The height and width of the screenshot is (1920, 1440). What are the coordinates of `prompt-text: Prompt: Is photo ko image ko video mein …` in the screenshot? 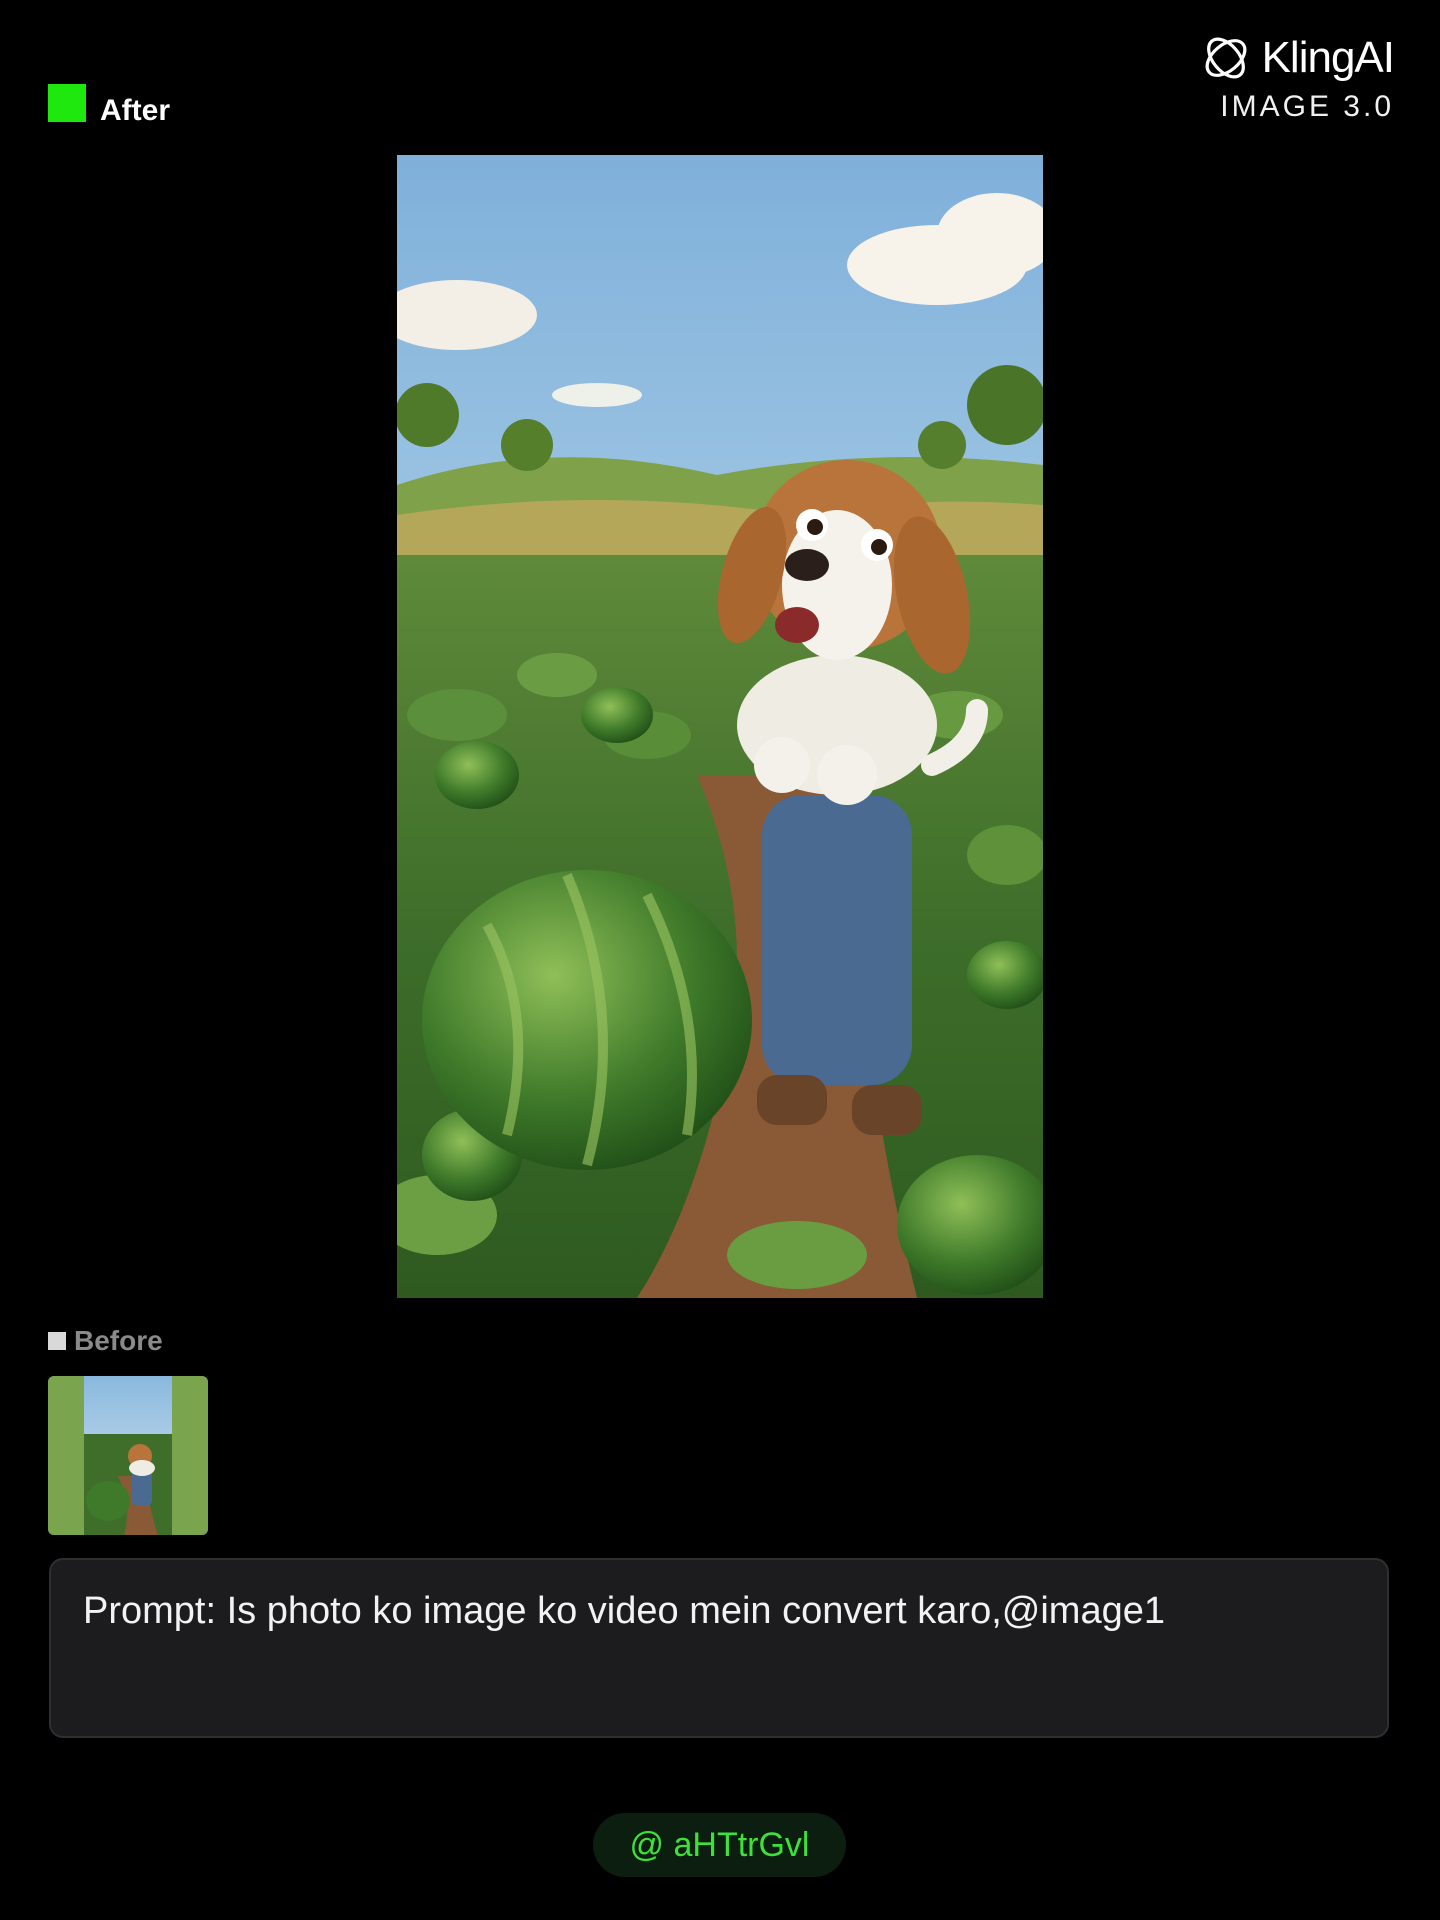 It's located at (624, 1611).